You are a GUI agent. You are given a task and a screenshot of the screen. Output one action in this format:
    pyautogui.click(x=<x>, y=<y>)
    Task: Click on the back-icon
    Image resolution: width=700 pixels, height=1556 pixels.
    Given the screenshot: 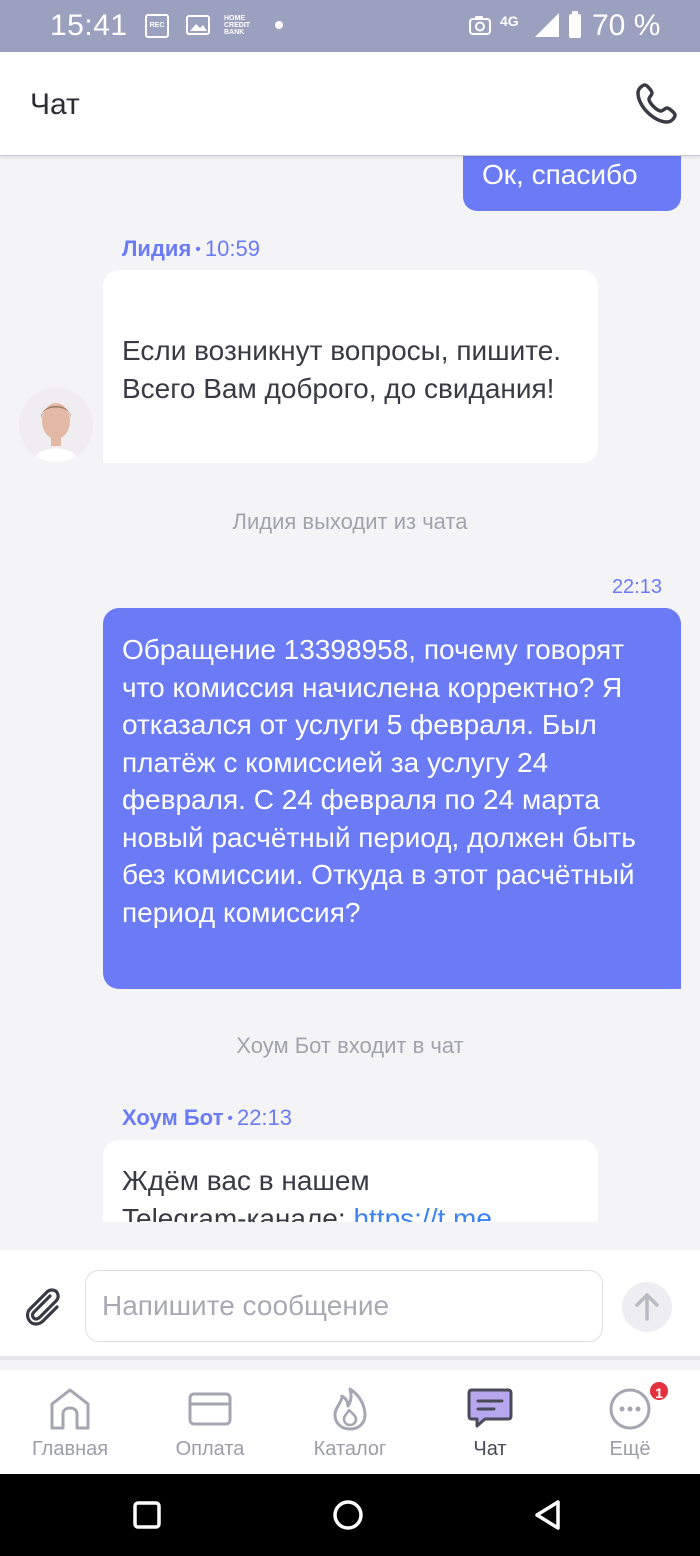 What is the action you would take?
    pyautogui.click(x=549, y=1515)
    